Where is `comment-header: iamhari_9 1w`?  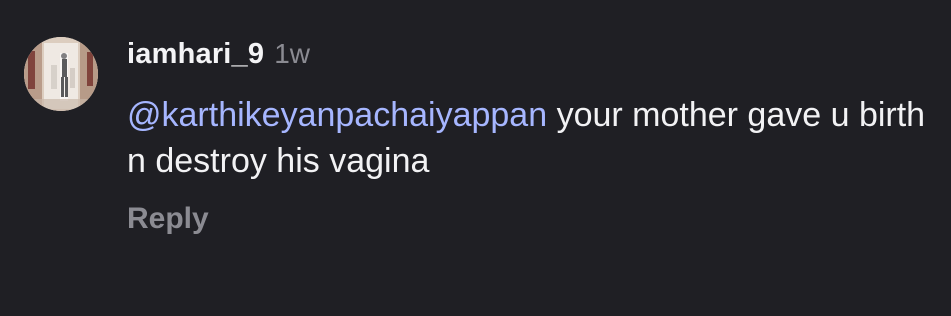
comment-header: iamhari_9 1w is located at coordinates (529, 60).